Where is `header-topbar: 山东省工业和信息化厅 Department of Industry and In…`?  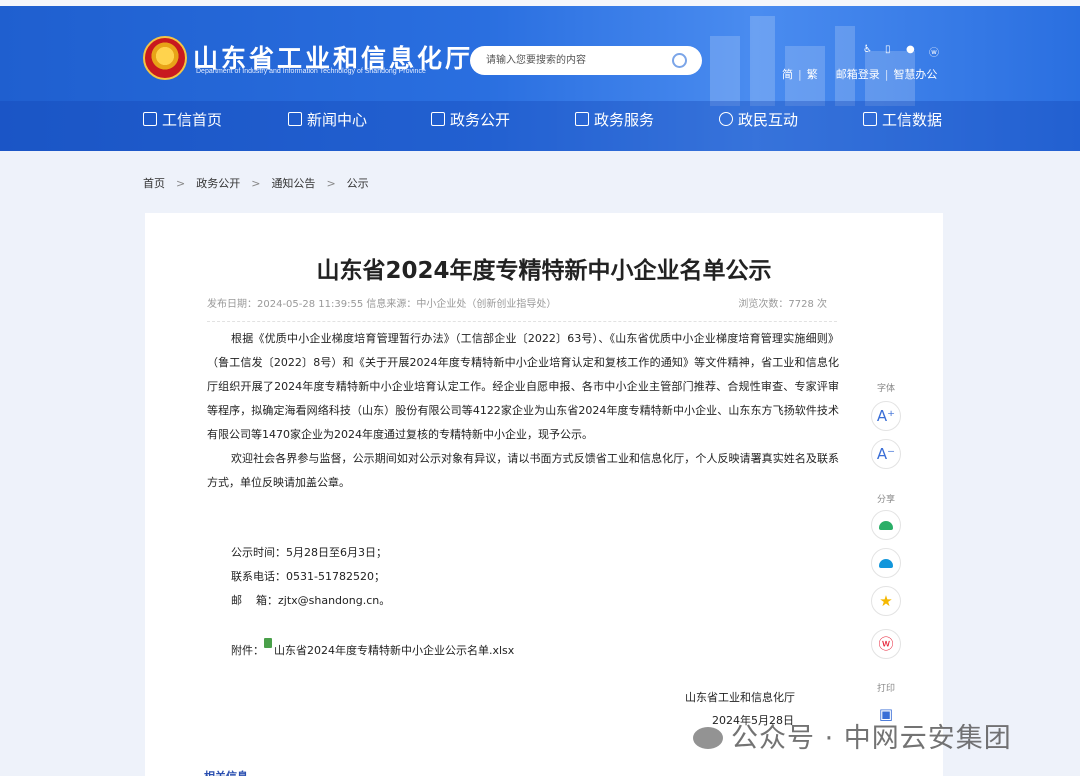
header-topbar: 山东省工业和信息化厅 Department of Industry and In… is located at coordinates (540, 53).